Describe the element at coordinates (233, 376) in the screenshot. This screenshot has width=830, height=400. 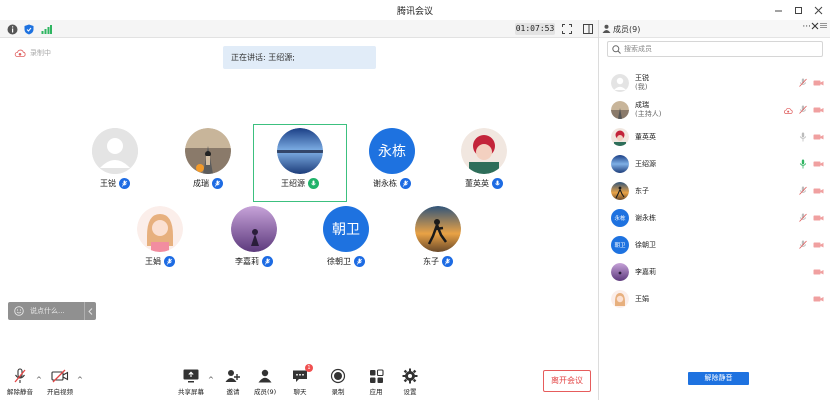
I see `invite-user-icon` at that location.